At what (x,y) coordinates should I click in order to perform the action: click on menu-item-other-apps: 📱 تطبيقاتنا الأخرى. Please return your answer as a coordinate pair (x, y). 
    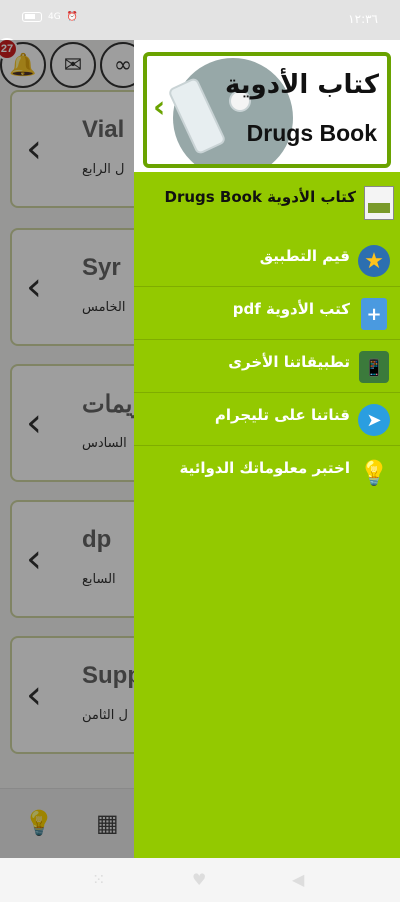
    Looking at the image, I should click on (267, 366).